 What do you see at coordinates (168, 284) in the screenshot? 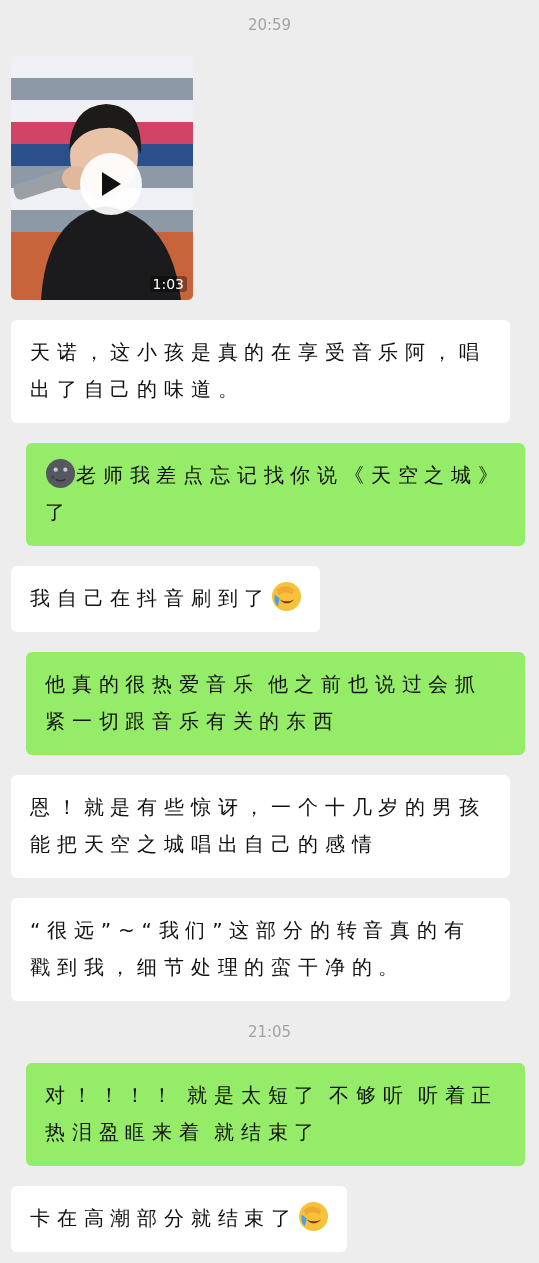
I see `video-duration: 1:03` at bounding box center [168, 284].